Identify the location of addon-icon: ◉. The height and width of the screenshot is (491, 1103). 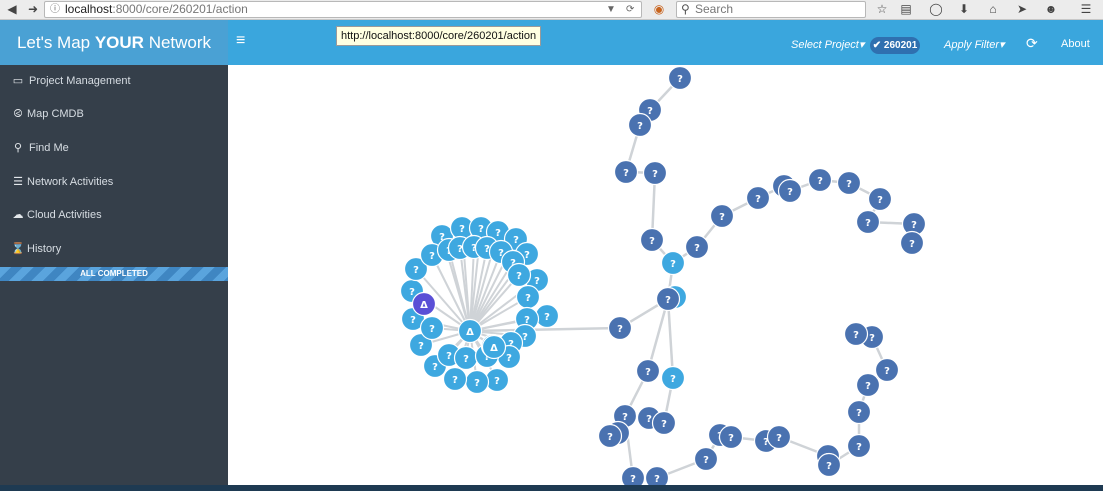
(659, 9).